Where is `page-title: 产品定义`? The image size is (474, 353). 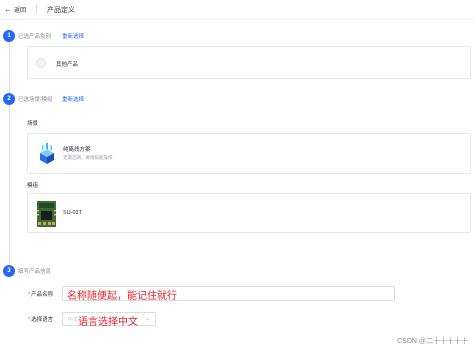
page-title: 产品定义 is located at coordinates (61, 10).